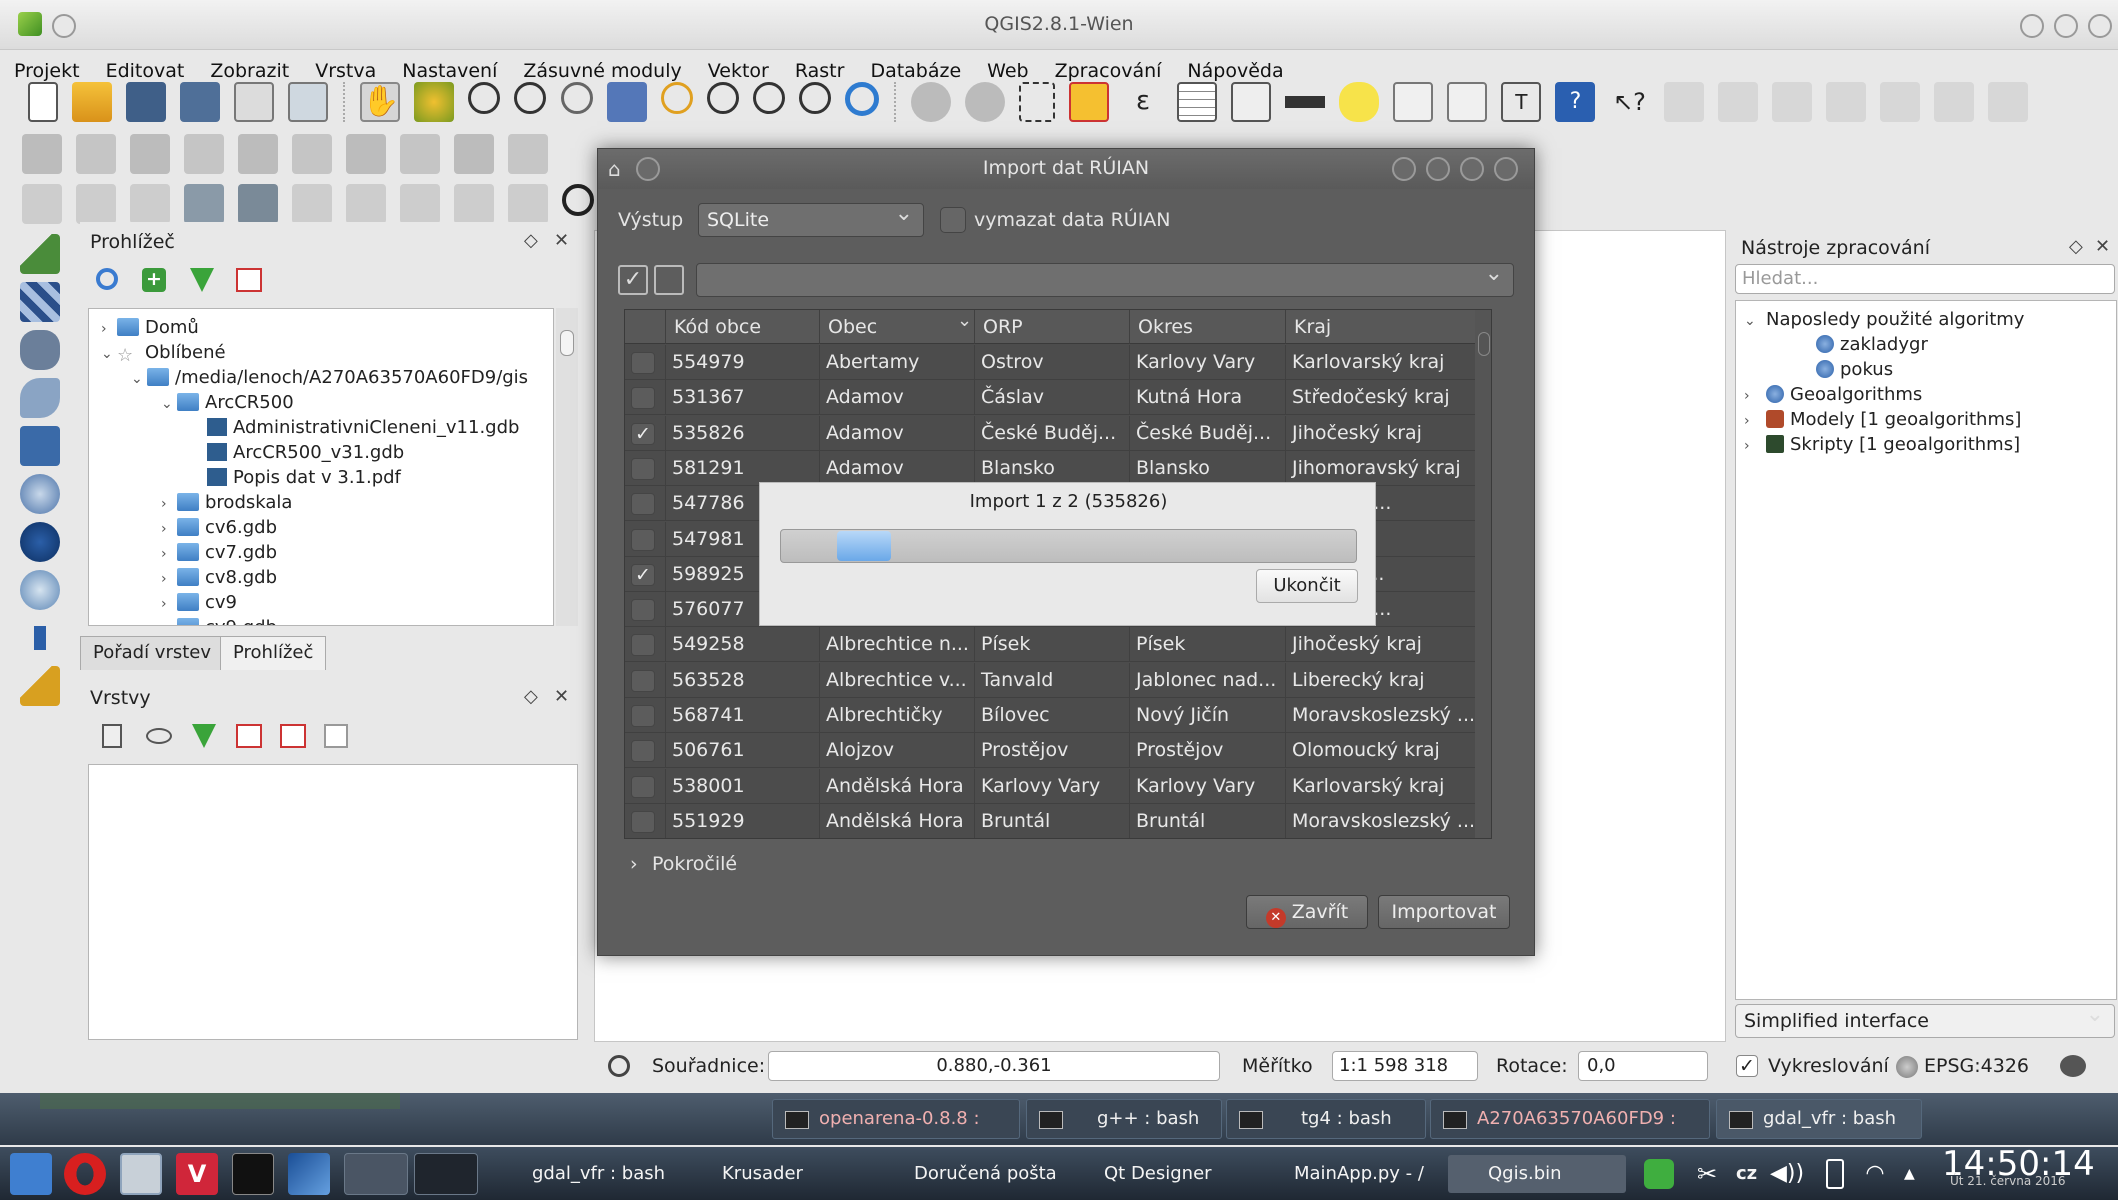  What do you see at coordinates (1643, 1066) in the screenshot?
I see `rotation-spinbox: 0,0` at bounding box center [1643, 1066].